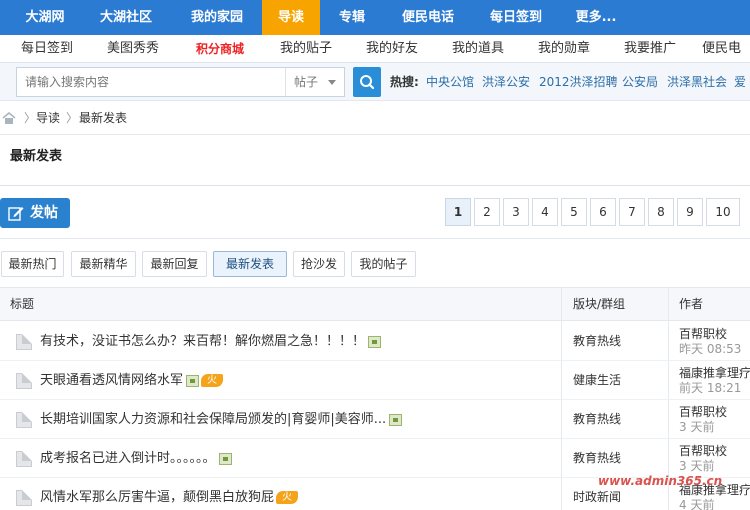 This screenshot has height=510, width=750. What do you see at coordinates (660, 481) in the screenshot?
I see `watermark: www.admin365.cn` at bounding box center [660, 481].